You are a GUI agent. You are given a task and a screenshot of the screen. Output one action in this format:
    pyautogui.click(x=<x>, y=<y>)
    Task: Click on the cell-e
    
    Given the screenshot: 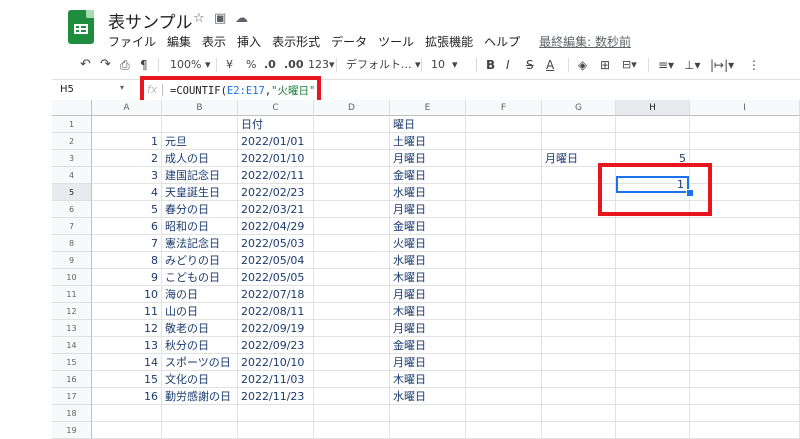 What is the action you would take?
    pyautogui.click(x=428, y=430)
    